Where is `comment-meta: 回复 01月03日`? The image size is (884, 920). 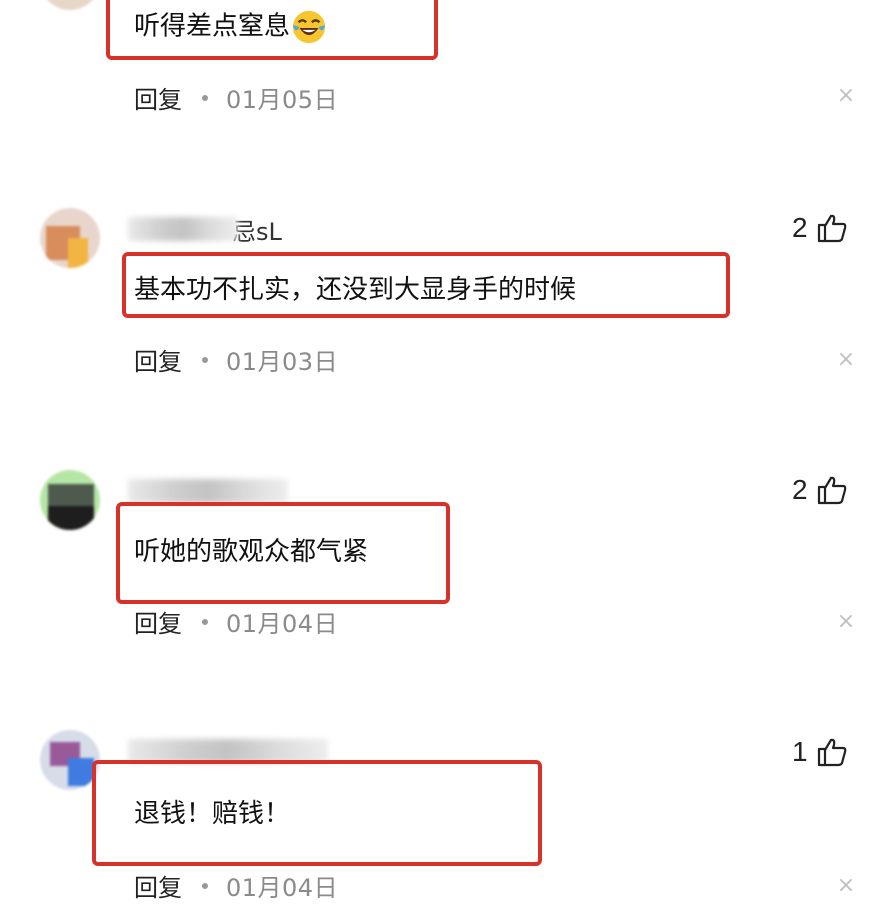
comment-meta: 回复 01月03日 is located at coordinates (236, 359).